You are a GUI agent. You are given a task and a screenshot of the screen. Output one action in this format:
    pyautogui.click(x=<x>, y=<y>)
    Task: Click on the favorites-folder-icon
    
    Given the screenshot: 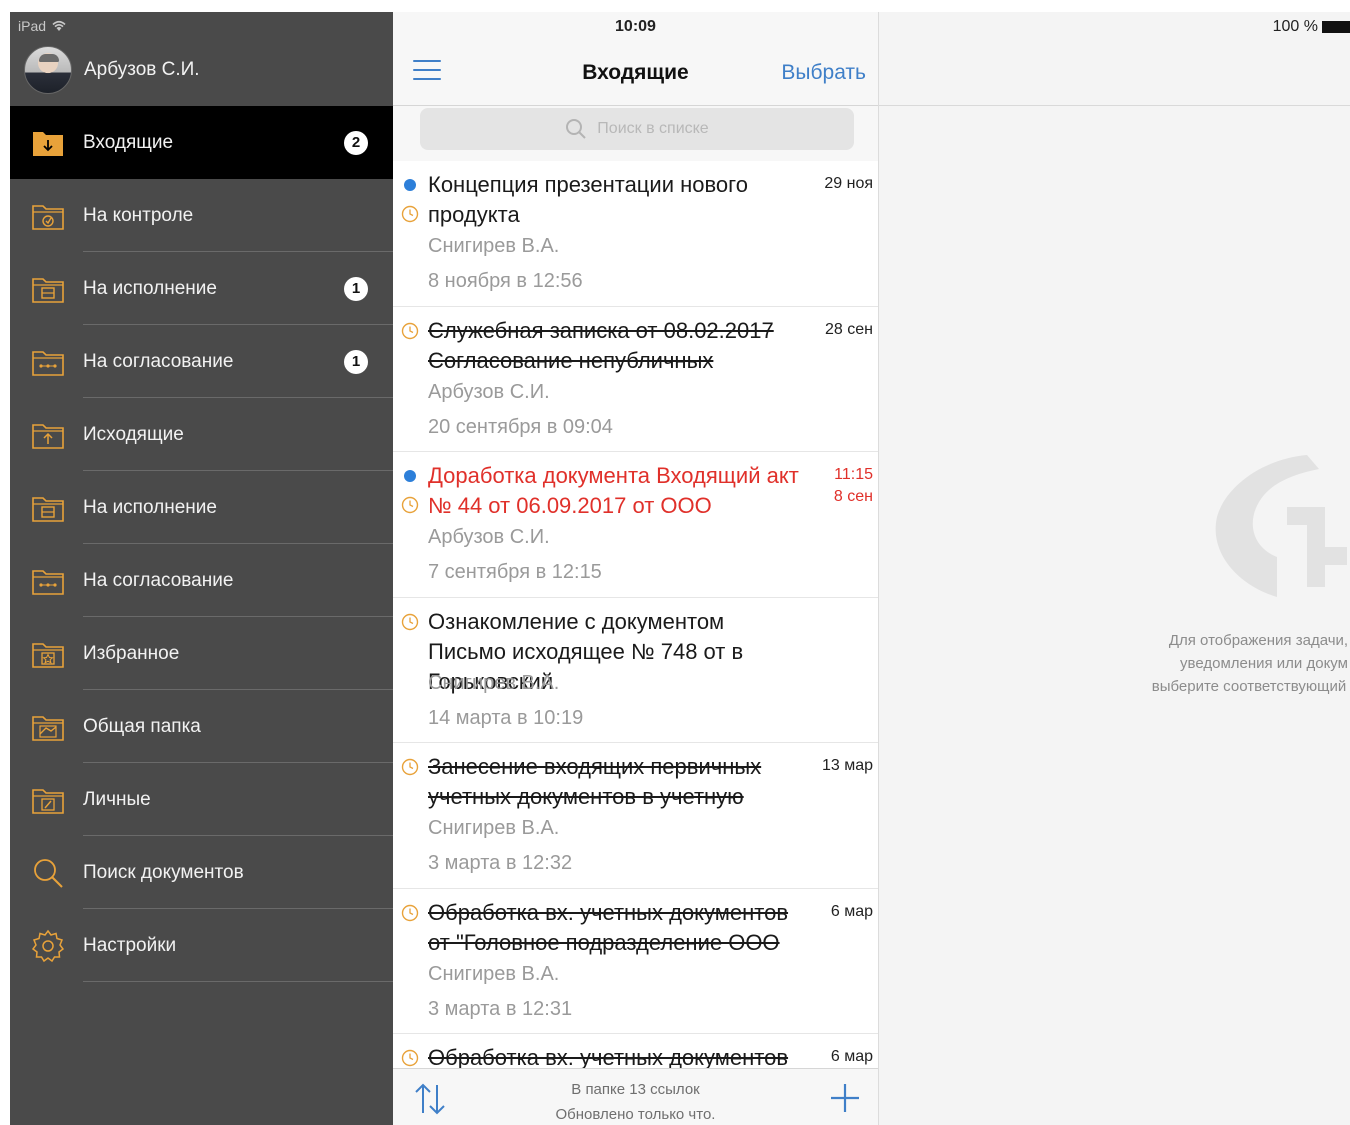 What is the action you would take?
    pyautogui.click(x=48, y=654)
    